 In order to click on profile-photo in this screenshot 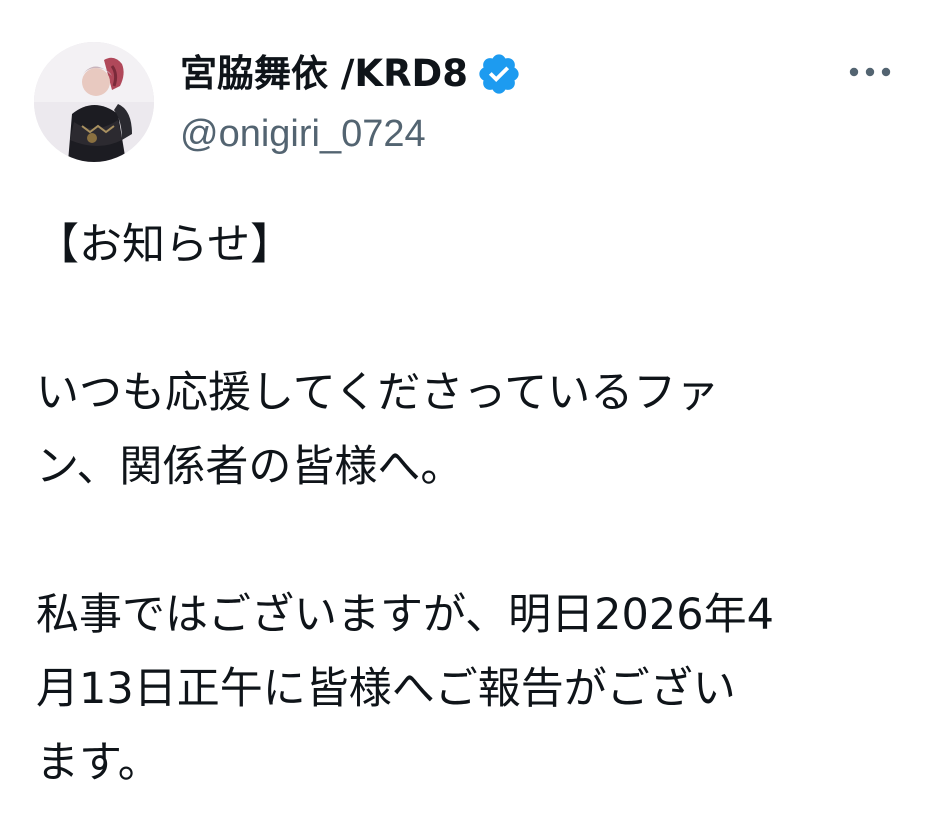, I will do `click(94, 102)`.